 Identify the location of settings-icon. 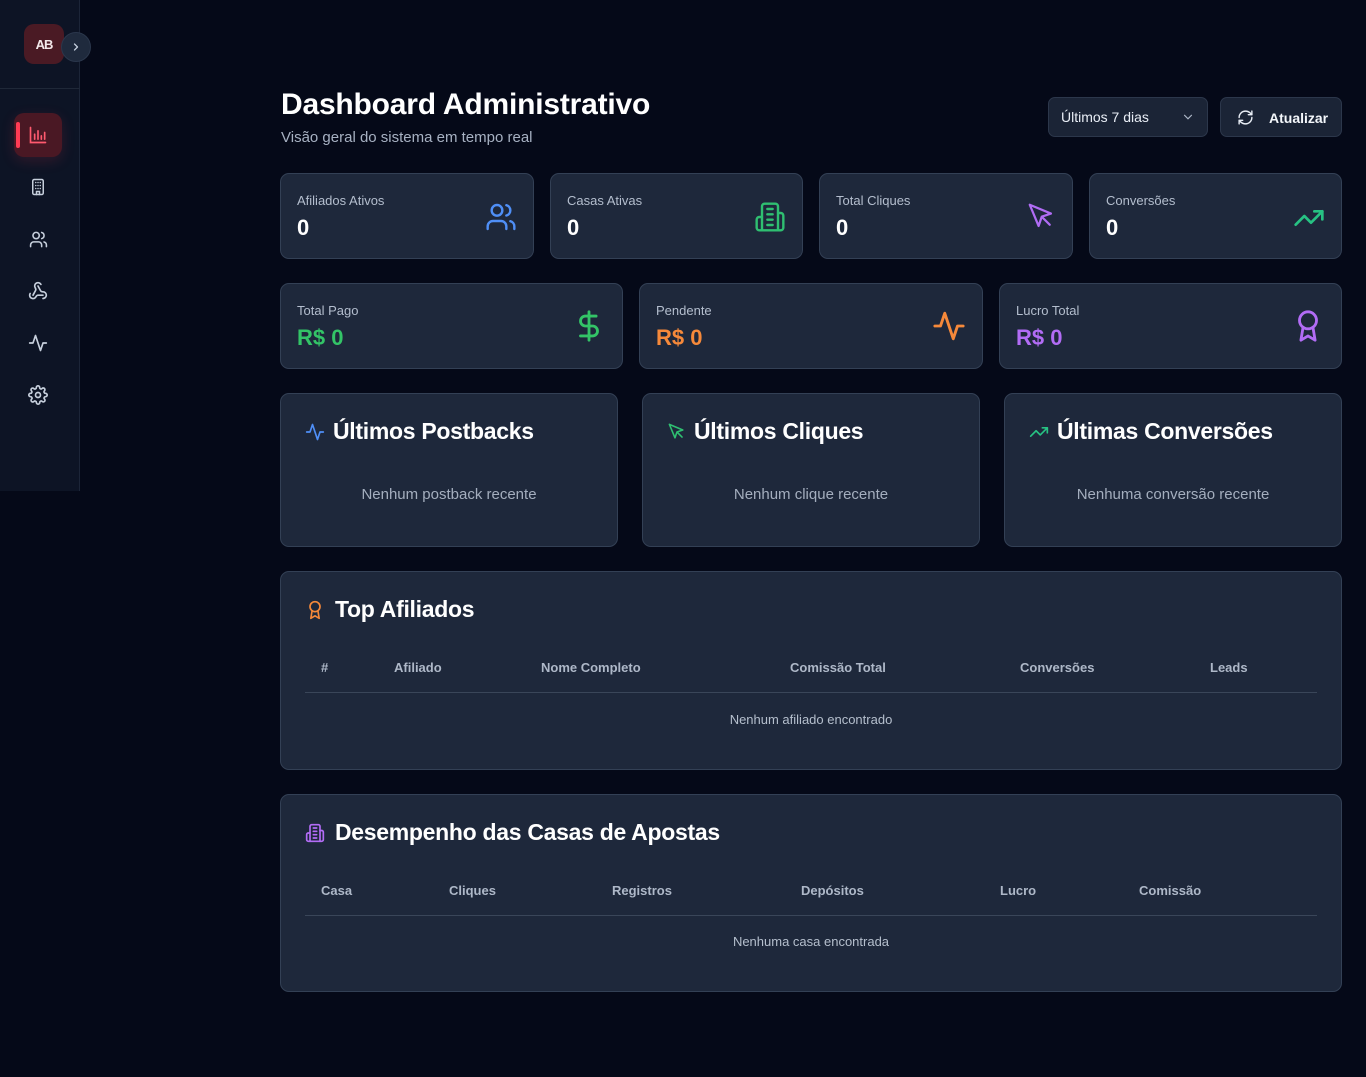
(38, 395).